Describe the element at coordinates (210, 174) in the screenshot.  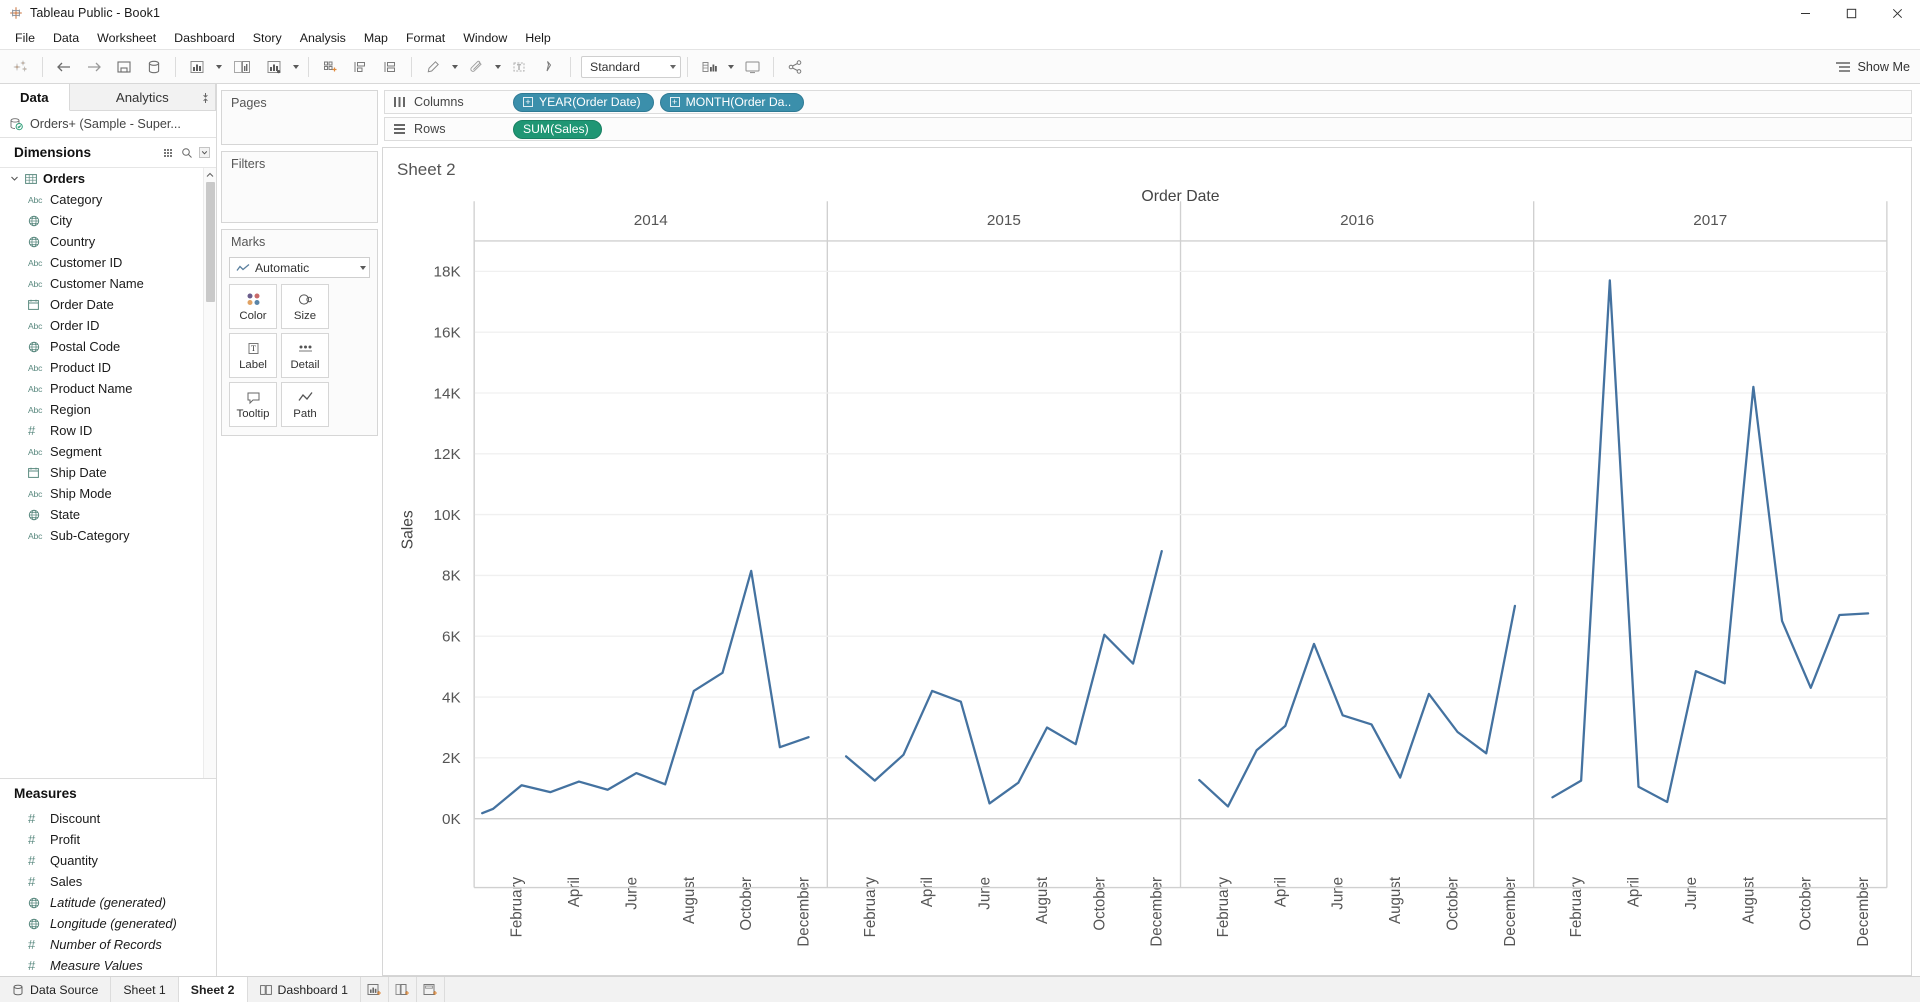
I see `scroll-up-icon` at that location.